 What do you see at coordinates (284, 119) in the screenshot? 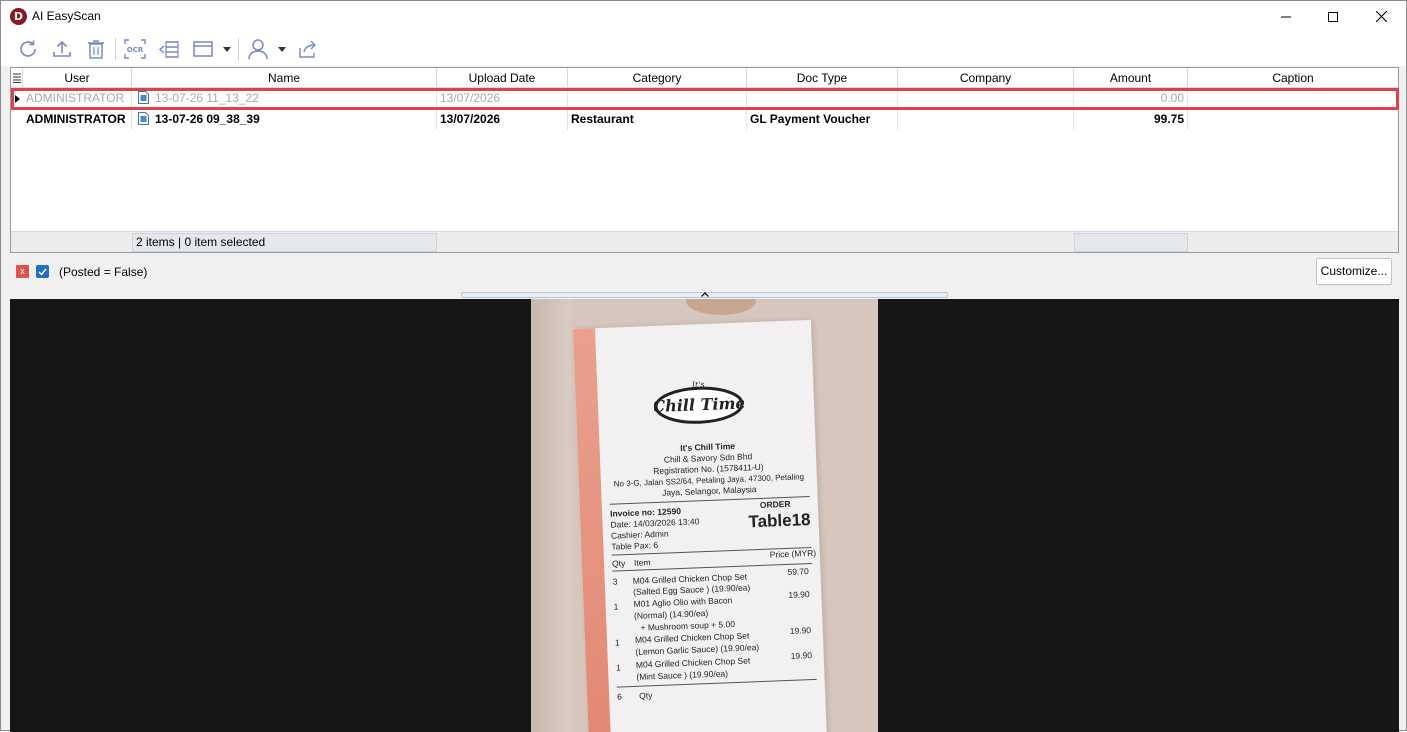
I see `cell-name: 13-07-26 09_38_39` at bounding box center [284, 119].